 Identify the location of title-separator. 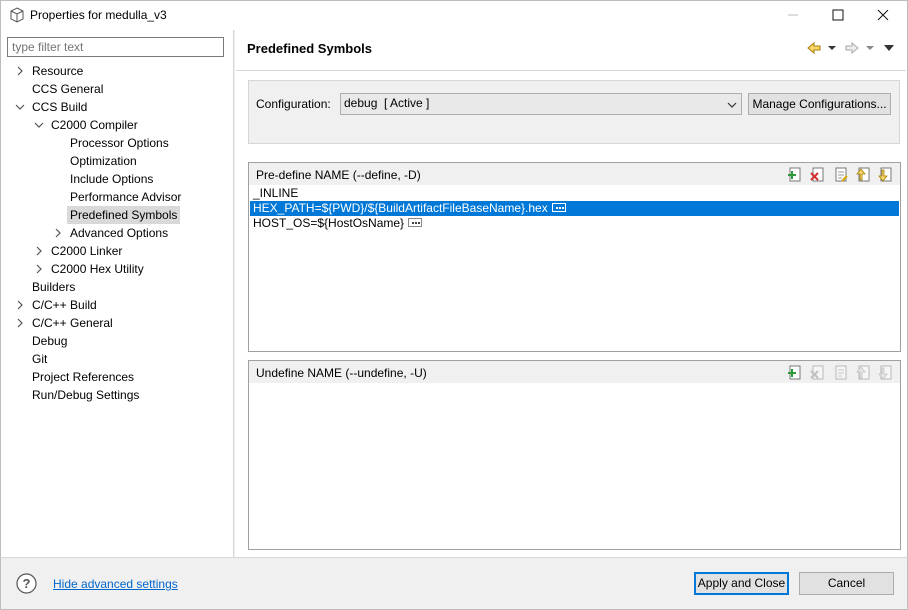
(571, 70).